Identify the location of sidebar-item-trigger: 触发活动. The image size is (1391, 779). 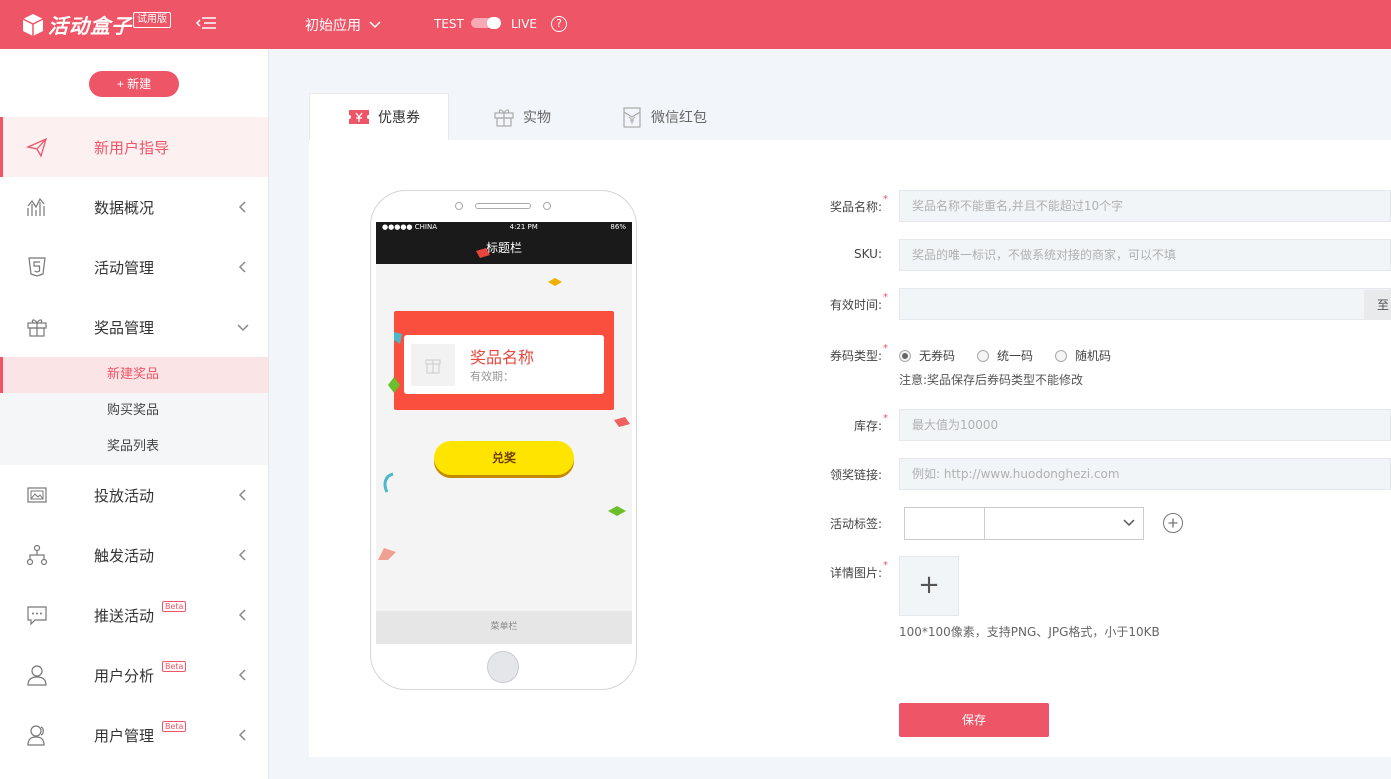
(134, 555).